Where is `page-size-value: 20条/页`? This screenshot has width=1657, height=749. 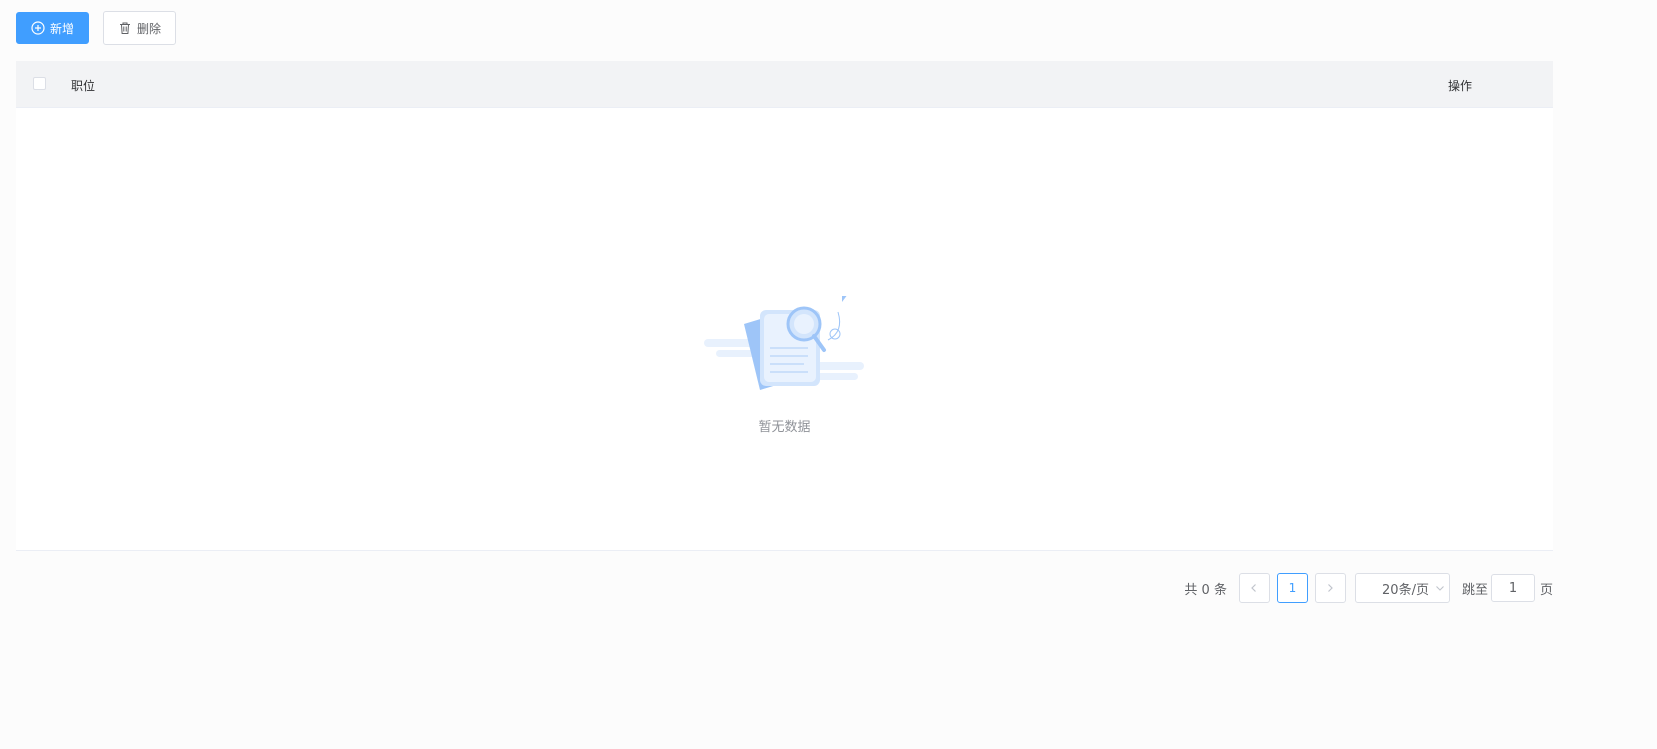 page-size-value: 20条/页 is located at coordinates (1405, 590).